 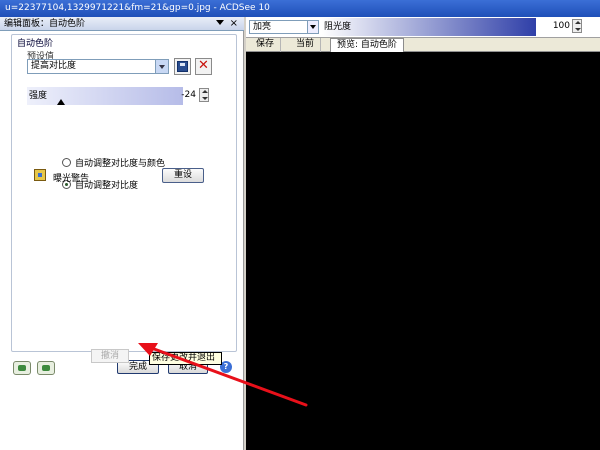 I want to click on exposure-warning-label: 曝光警告, so click(x=71, y=179).